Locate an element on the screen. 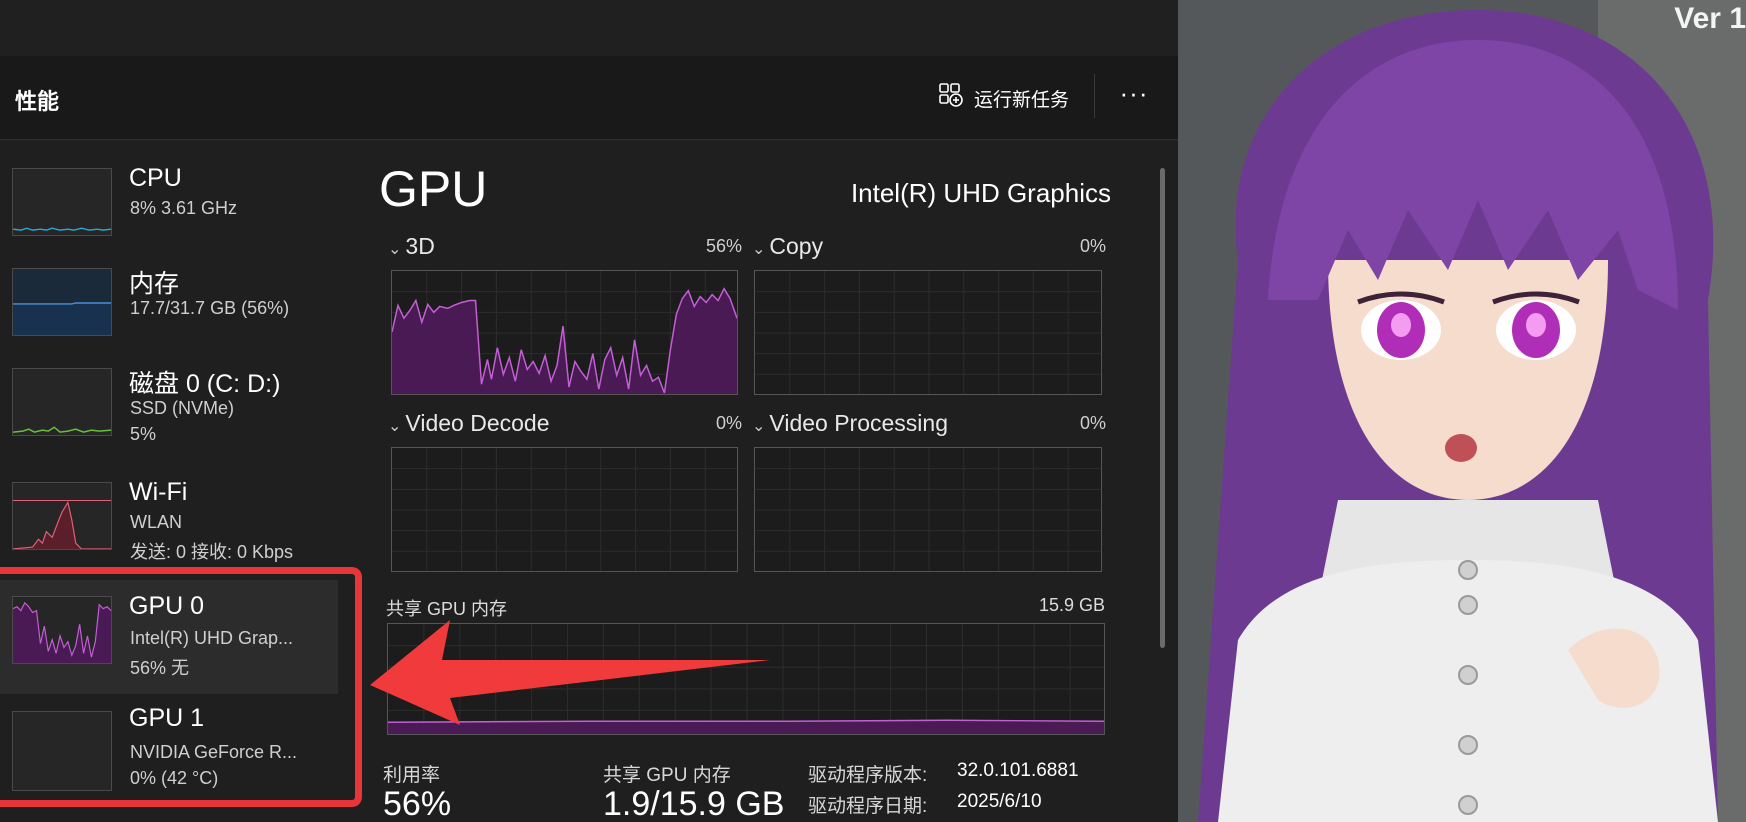  shared-memory-graph-label: 共享 GPU 内存 is located at coordinates (447, 609).